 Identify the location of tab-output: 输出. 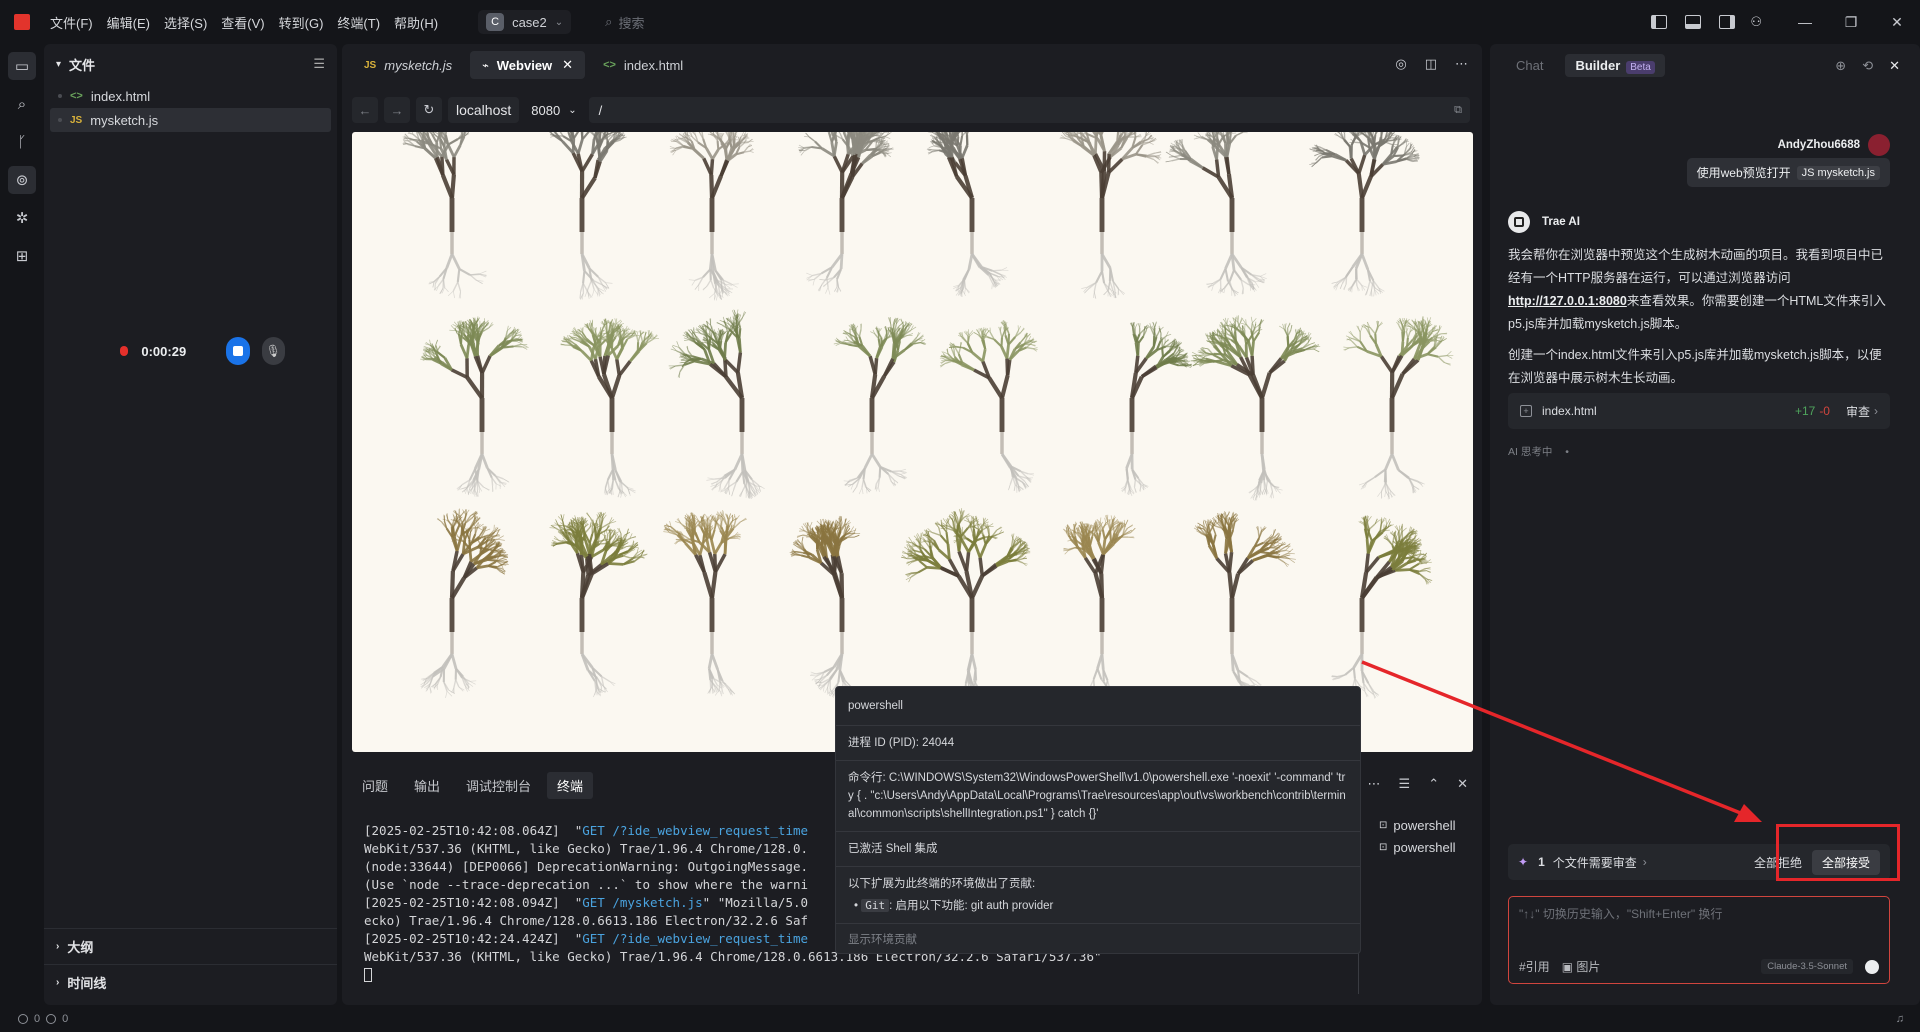
(427, 785).